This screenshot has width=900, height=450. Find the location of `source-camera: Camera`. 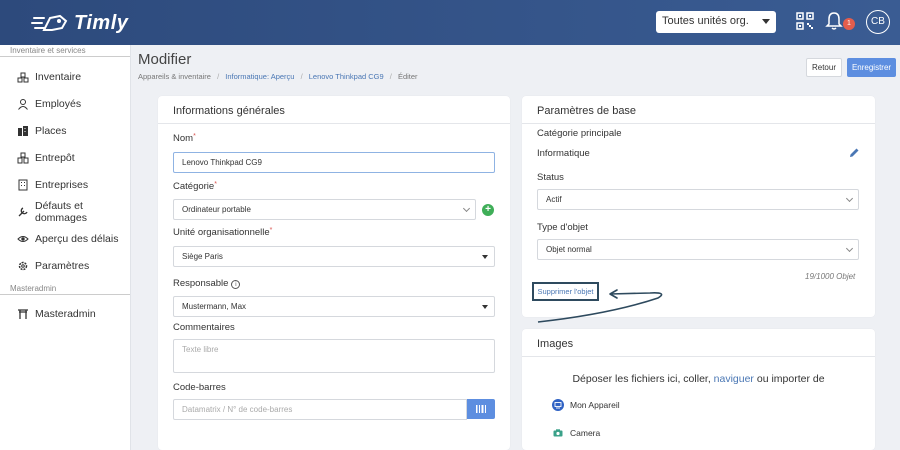

source-camera: Camera is located at coordinates (576, 433).